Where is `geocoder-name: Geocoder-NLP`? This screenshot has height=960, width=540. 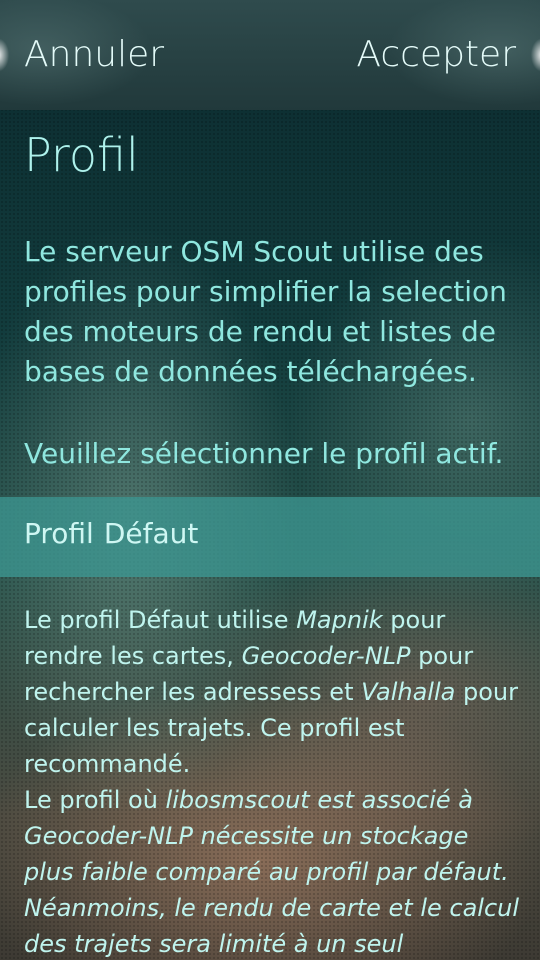 geocoder-name: Geocoder-NLP is located at coordinates (326, 656).